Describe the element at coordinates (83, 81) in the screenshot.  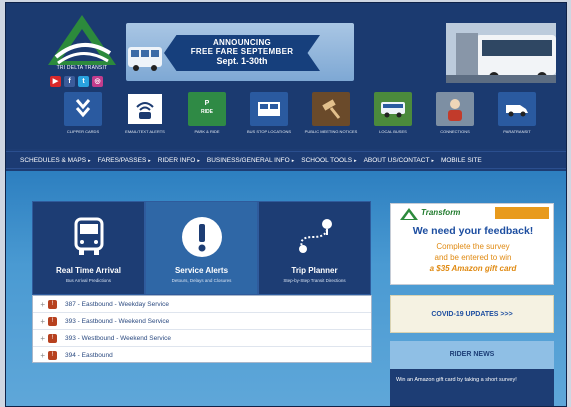
I see `twitter-icon: t` at that location.